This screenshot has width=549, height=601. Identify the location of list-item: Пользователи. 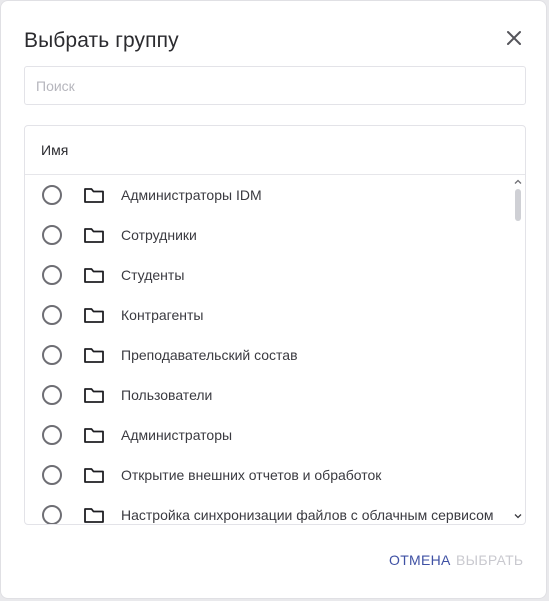
(267, 395).